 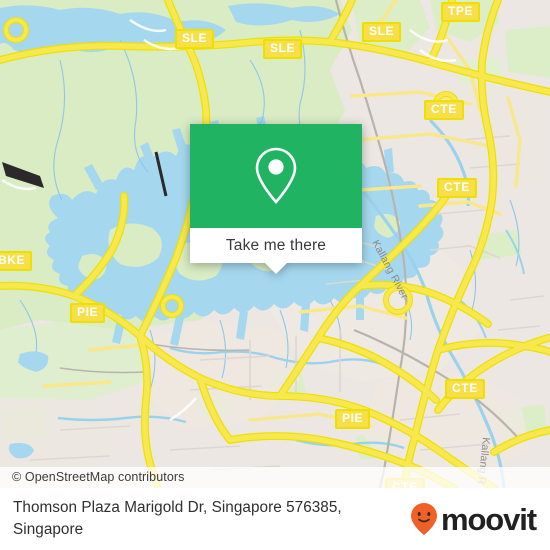 I want to click on popup-tail, so click(x=276, y=268).